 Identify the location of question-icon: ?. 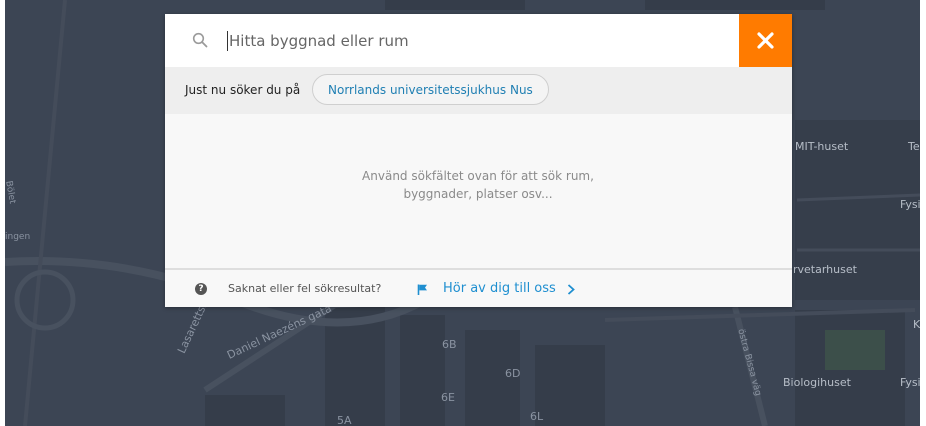
(201, 289).